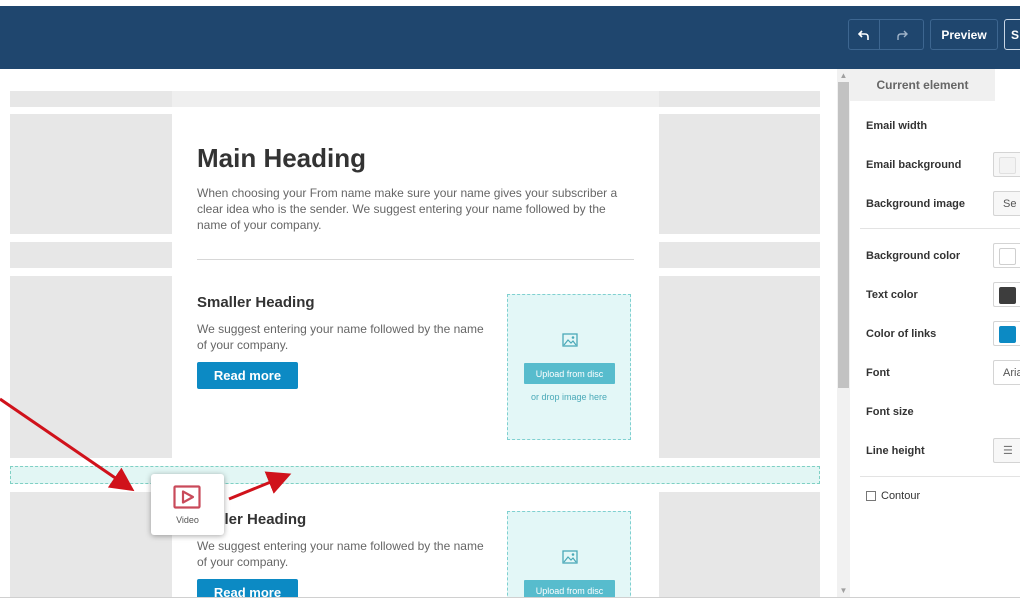 The image size is (1020, 602). I want to click on canvas-scrollbar: ▲ ▼, so click(843, 333).